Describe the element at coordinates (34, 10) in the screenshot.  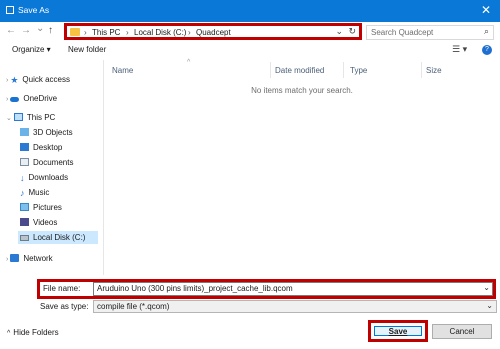
I see `window-title: Save As` at that location.